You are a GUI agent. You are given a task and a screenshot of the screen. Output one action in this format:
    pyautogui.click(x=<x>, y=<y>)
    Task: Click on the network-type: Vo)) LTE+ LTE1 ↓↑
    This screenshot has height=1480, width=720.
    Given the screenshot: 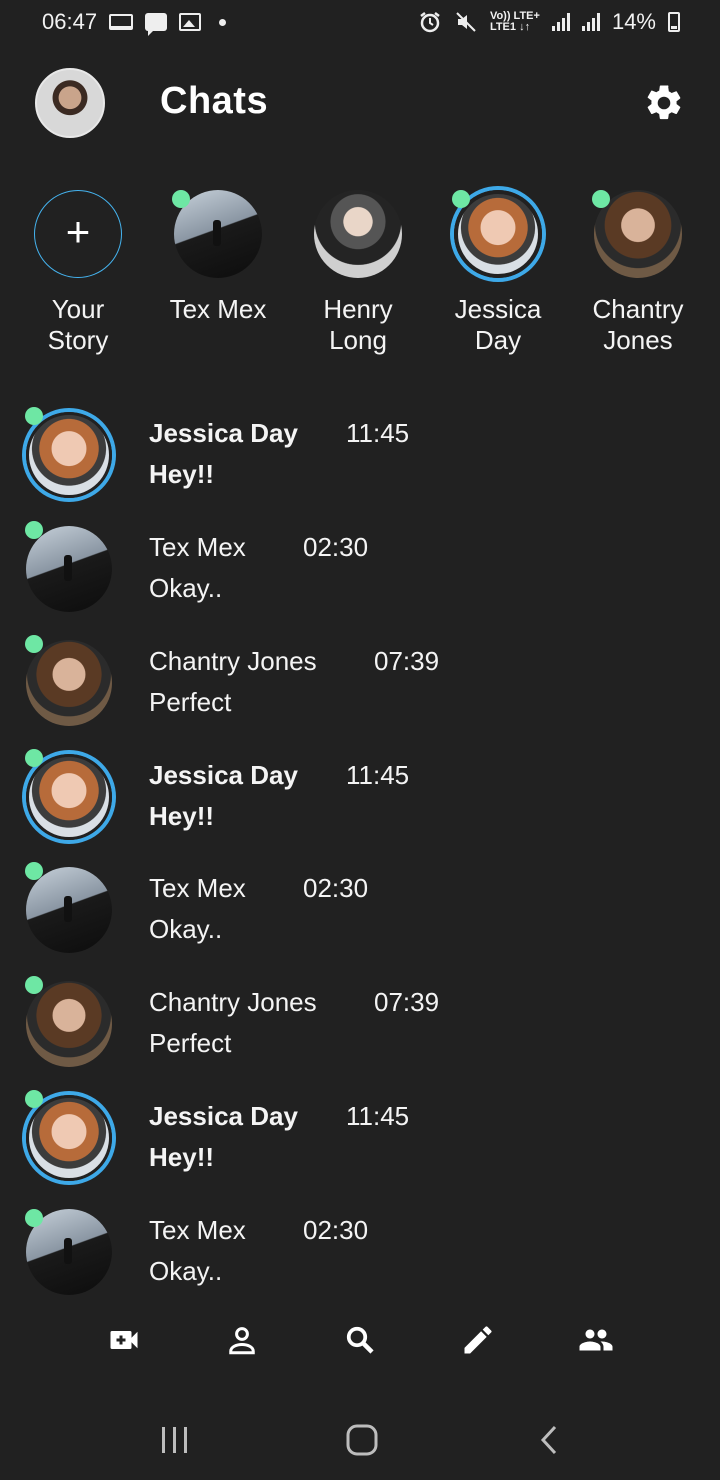 What is the action you would take?
    pyautogui.click(x=515, y=22)
    